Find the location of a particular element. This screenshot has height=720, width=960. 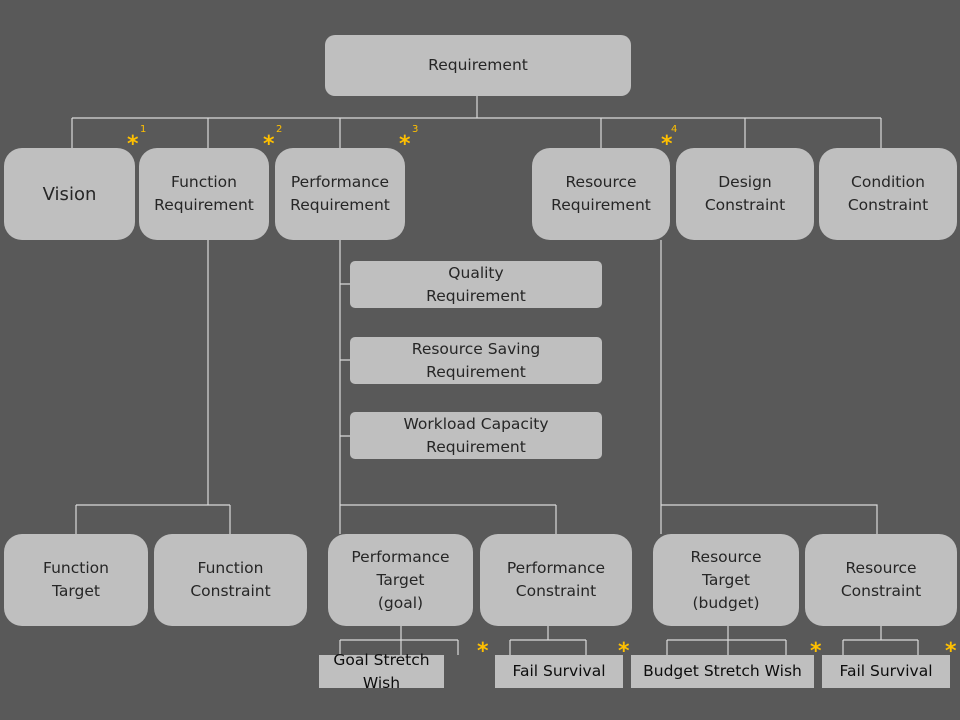

performance-constraint-node: Performance Constraint is located at coordinates (556, 580).